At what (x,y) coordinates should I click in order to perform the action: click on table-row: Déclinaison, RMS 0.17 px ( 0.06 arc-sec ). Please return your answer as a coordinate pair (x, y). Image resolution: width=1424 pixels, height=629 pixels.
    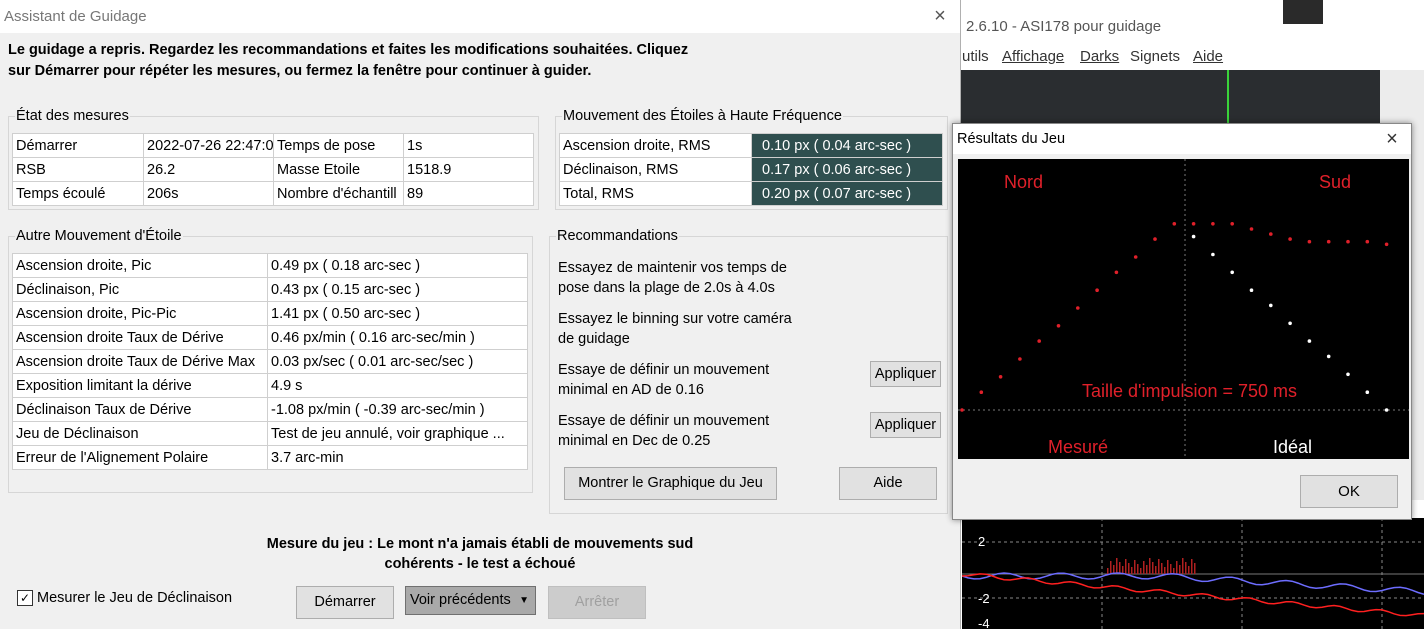
    Looking at the image, I should click on (751, 169).